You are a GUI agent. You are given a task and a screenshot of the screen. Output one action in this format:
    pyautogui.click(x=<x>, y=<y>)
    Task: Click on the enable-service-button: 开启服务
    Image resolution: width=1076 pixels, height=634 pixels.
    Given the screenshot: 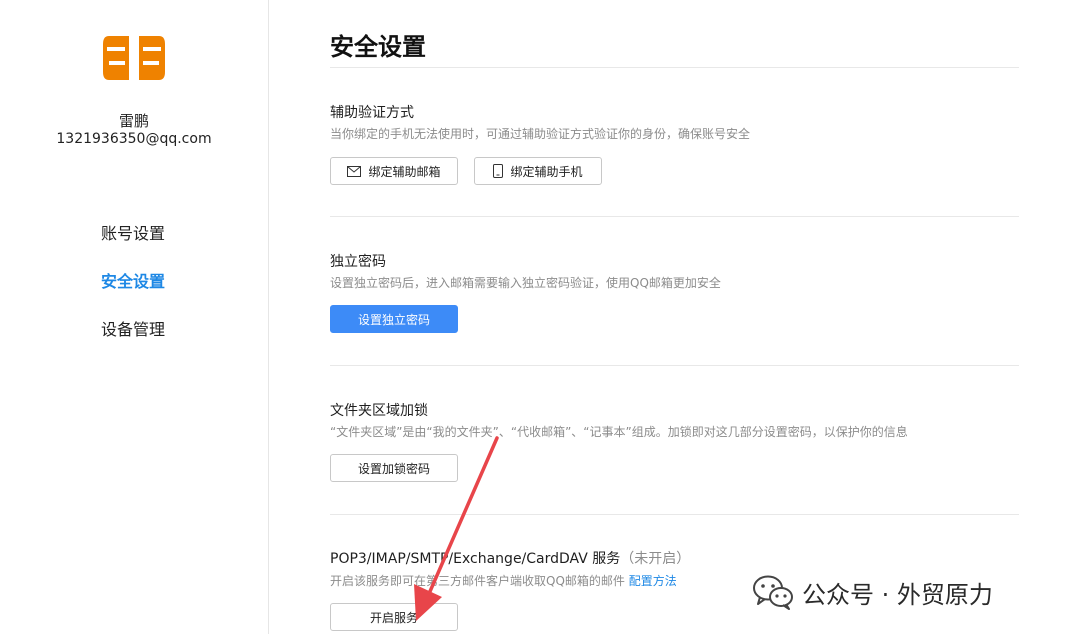 What is the action you would take?
    pyautogui.click(x=394, y=617)
    